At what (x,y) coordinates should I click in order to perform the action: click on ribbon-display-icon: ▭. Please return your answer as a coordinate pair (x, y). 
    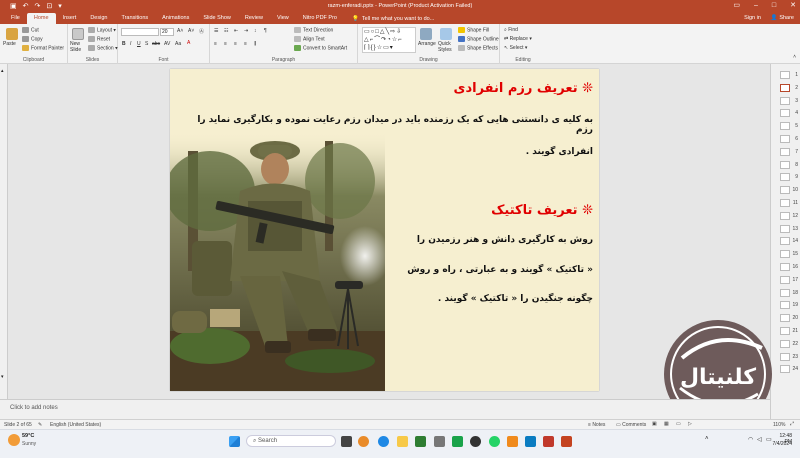
    Looking at the image, I should click on (736, 6).